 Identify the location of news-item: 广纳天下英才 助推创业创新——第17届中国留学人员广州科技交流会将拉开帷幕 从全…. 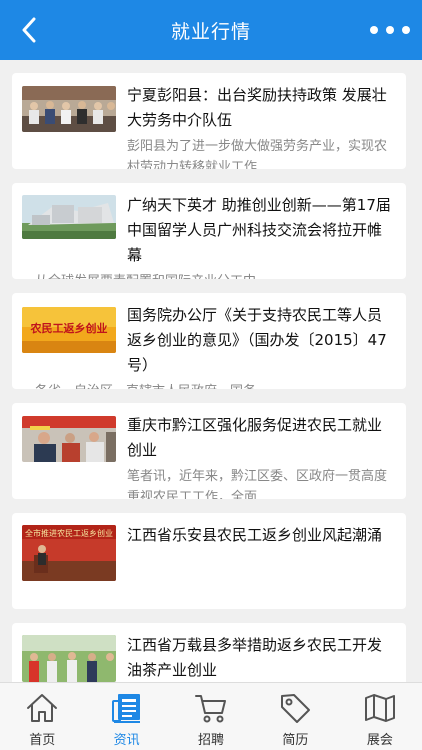
(209, 231).